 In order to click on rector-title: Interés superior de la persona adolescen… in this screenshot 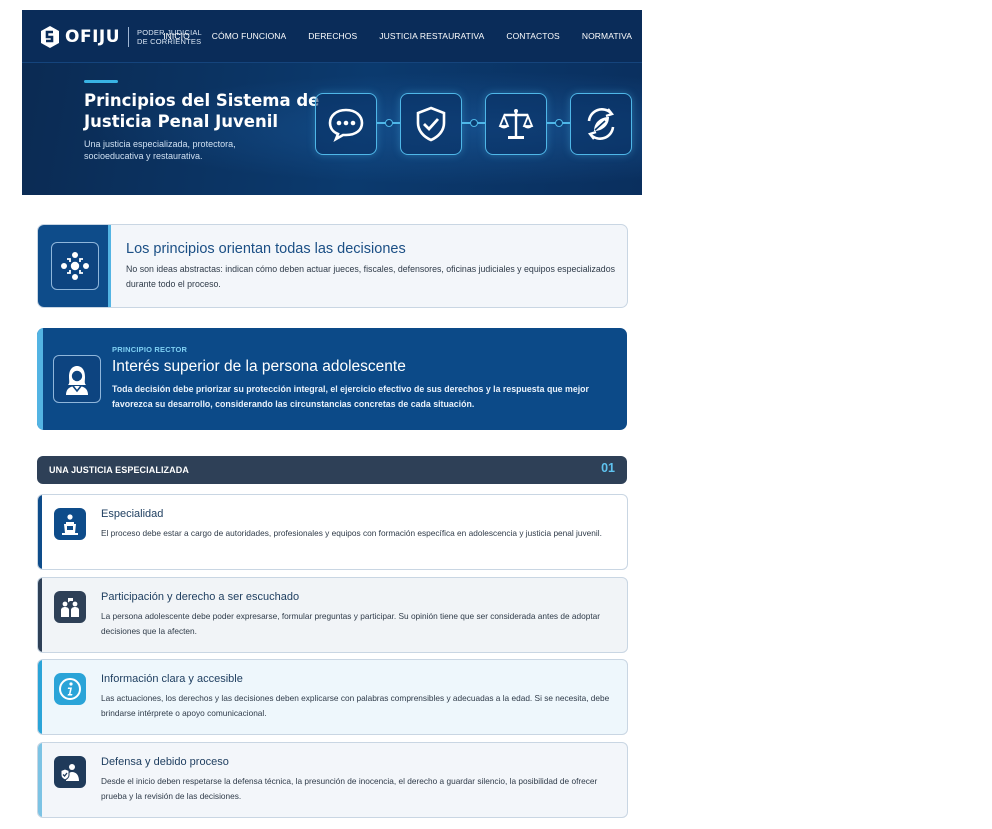, I will do `click(259, 366)`.